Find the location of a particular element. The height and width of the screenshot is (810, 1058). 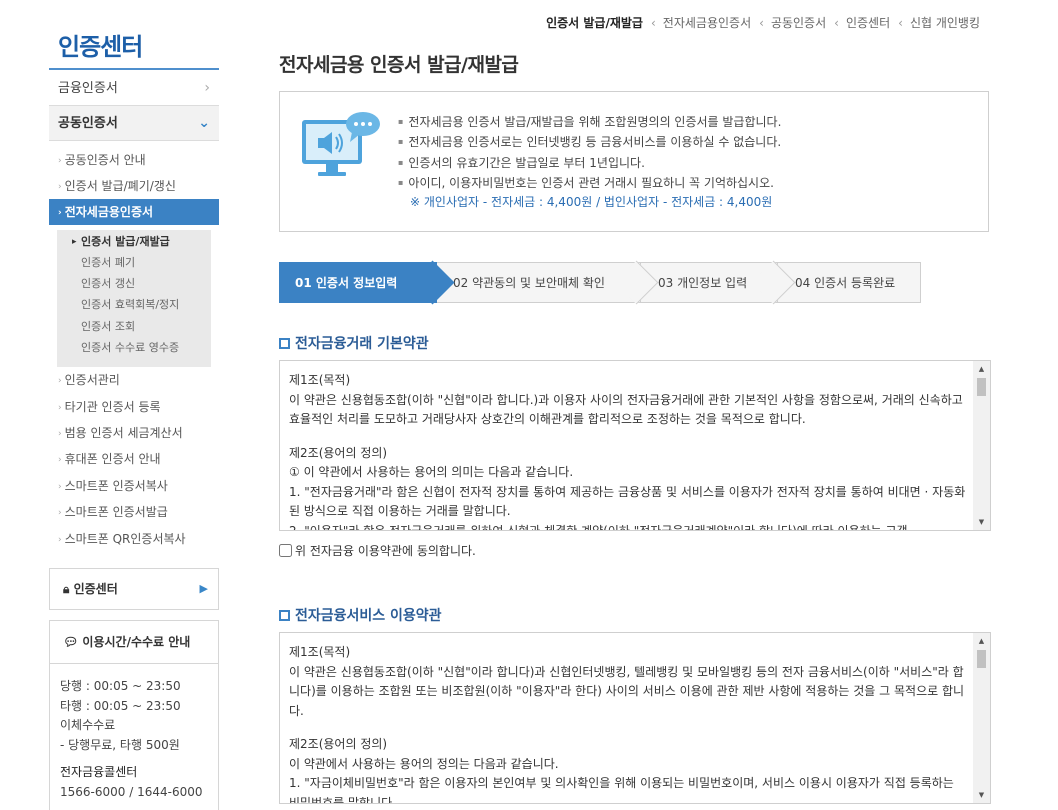

sidebar-sub-item-cert-issue: › 인증서 발급/폐기/갱신 is located at coordinates (134, 186).